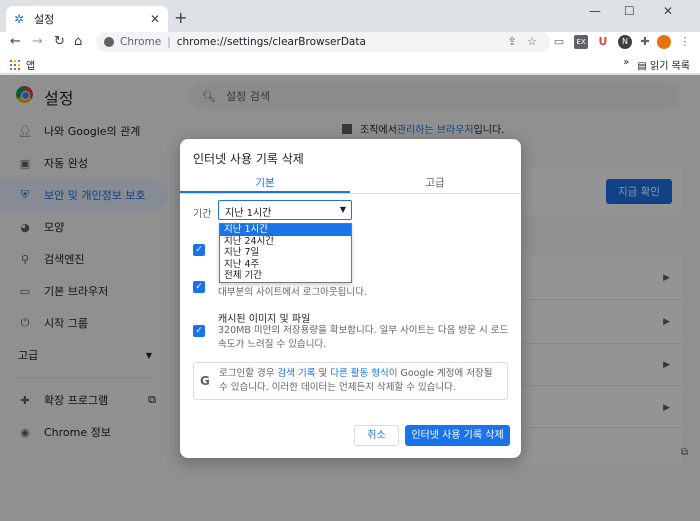  Describe the element at coordinates (15, 42) in the screenshot. I see `back-button: ←` at that location.